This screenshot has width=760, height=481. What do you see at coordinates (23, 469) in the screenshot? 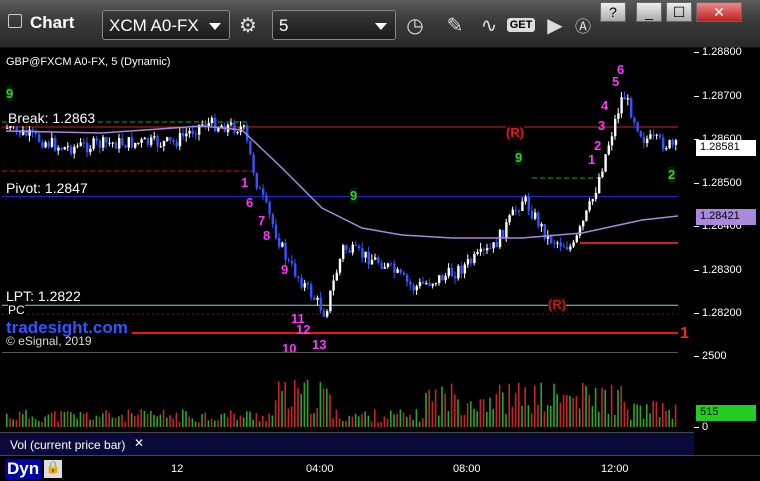
I see `status-mode: Dyn` at bounding box center [23, 469].